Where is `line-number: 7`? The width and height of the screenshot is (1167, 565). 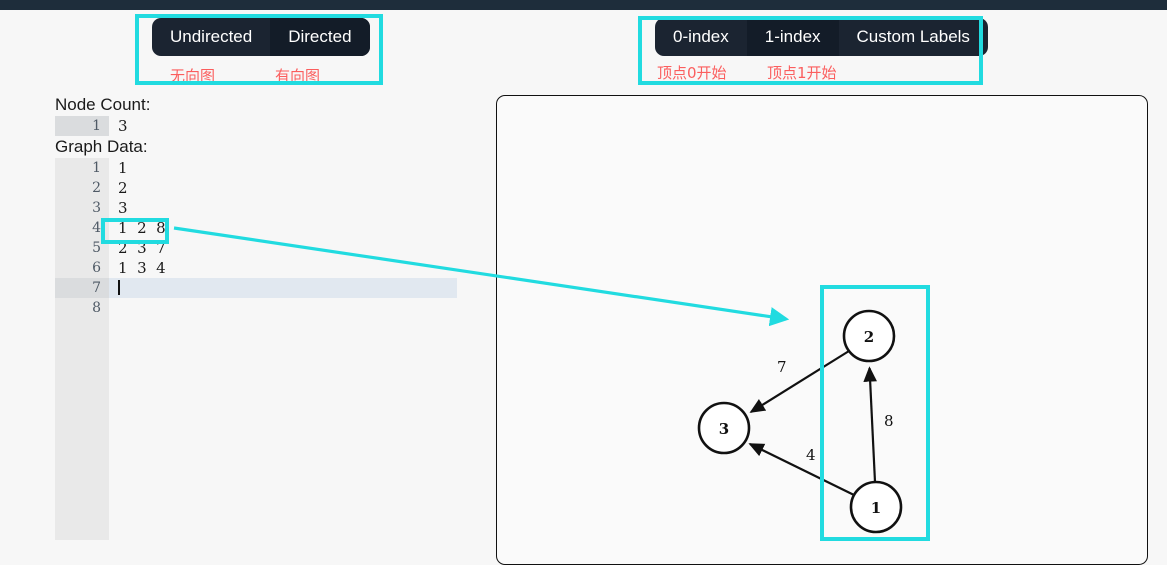
line-number: 7 is located at coordinates (82, 288).